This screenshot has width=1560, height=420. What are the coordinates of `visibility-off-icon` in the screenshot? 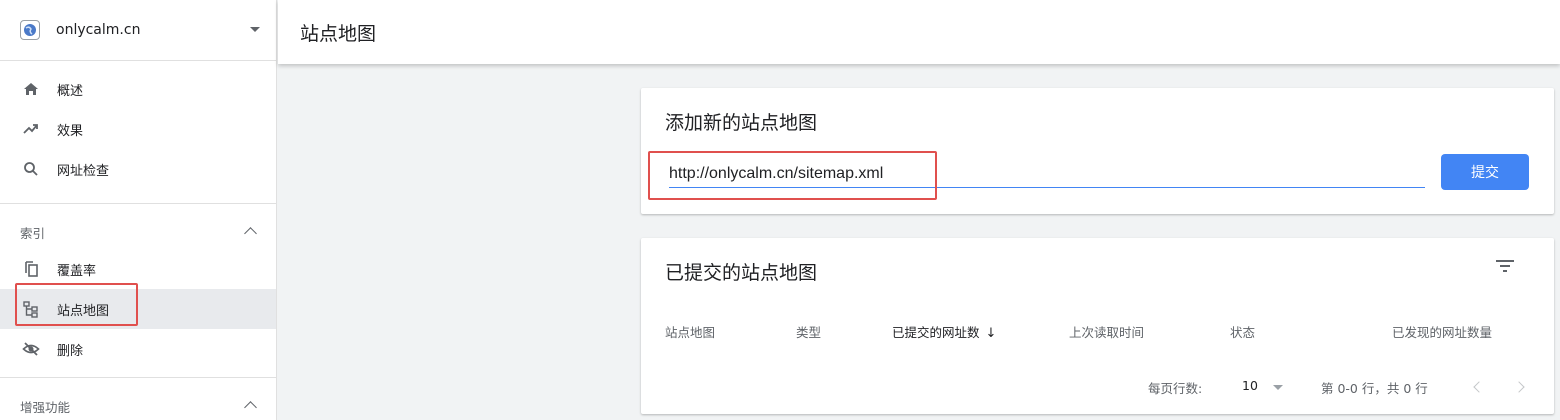 It's located at (31, 349).